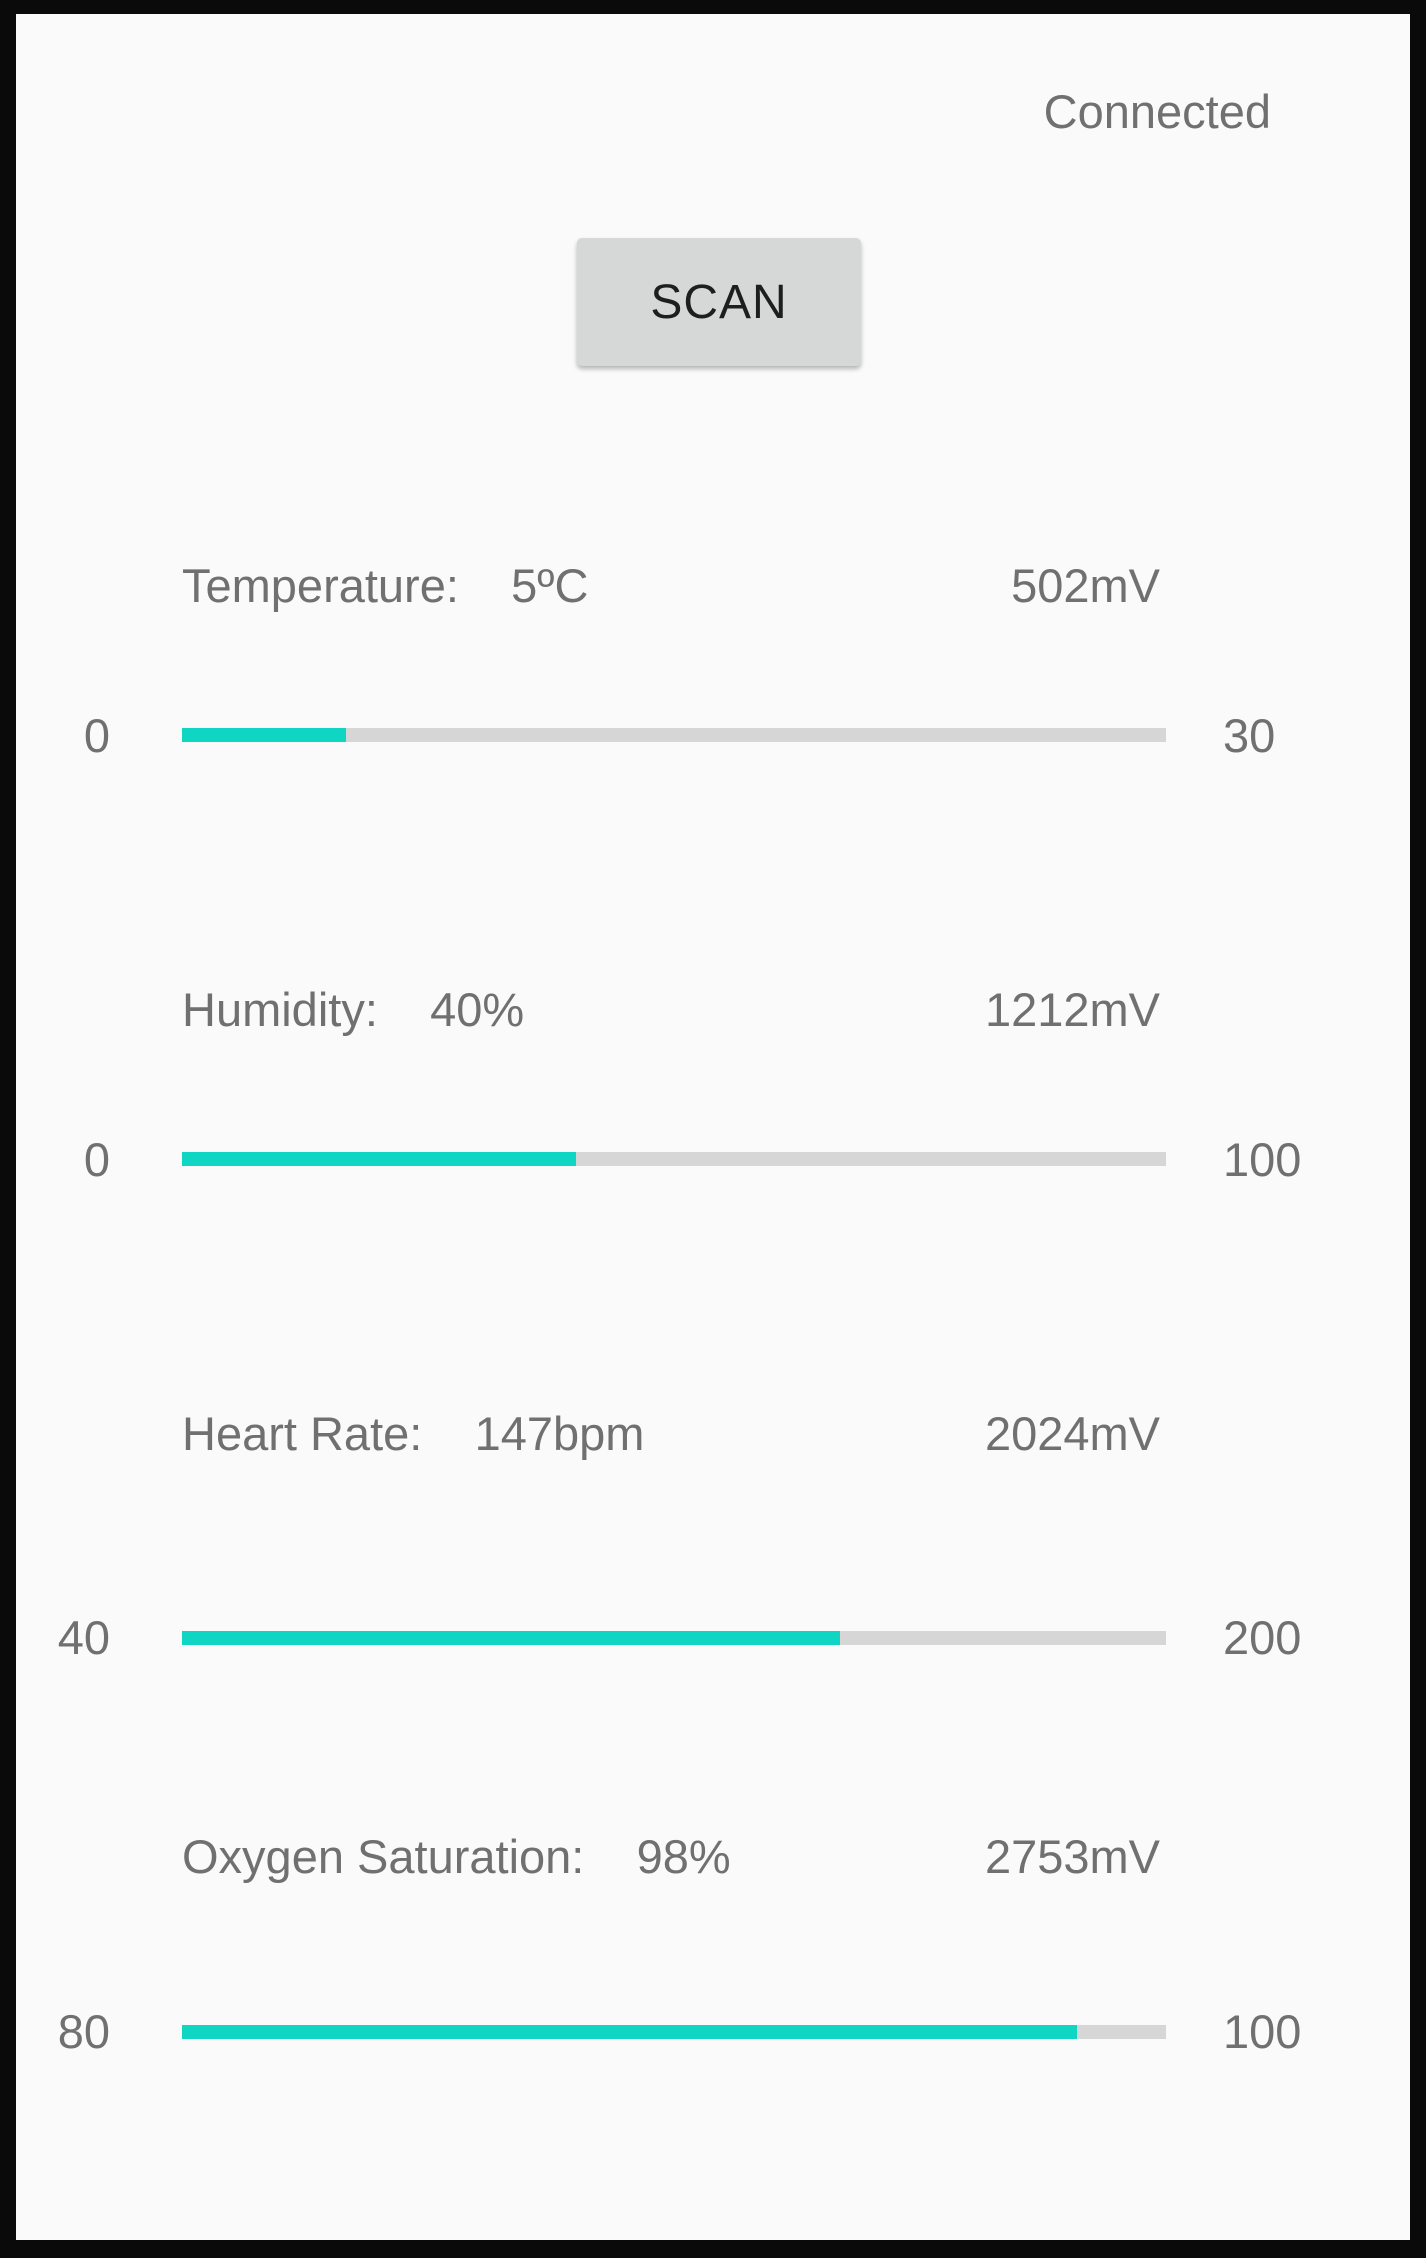 Image resolution: width=1426 pixels, height=2258 pixels. What do you see at coordinates (550, 585) in the screenshot?
I see `temperature-value: 5ºC` at bounding box center [550, 585].